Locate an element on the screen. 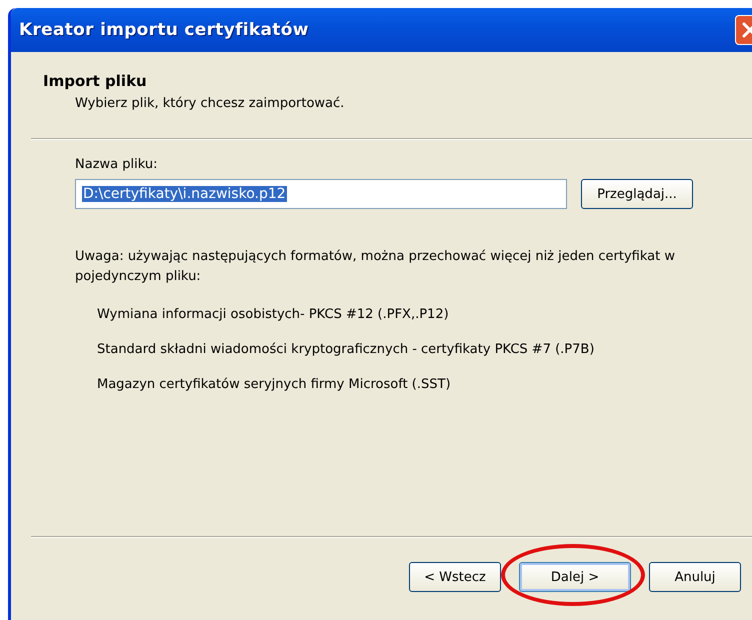  format-item: Wymiana informacji osobistych- PKCS #12 (.PFX,.P12) is located at coordinates (273, 314).